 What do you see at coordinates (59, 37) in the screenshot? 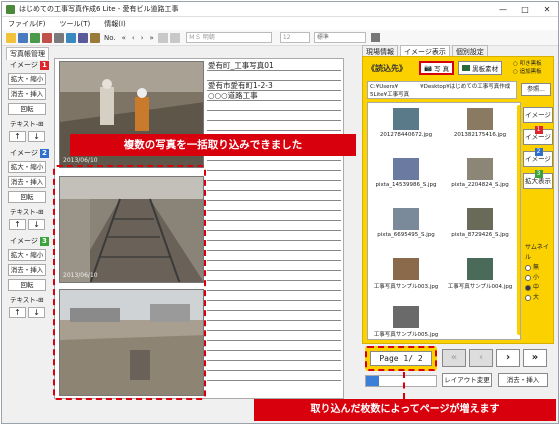
I see `print-icon` at bounding box center [59, 37].